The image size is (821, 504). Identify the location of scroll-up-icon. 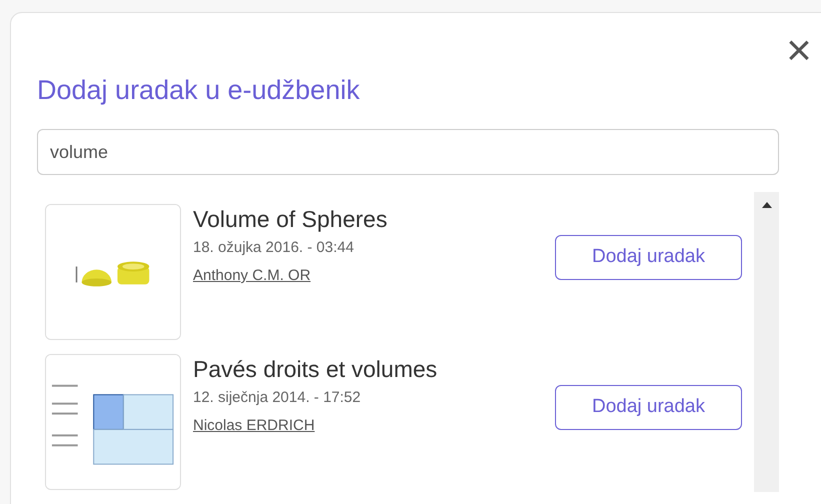
(767, 205).